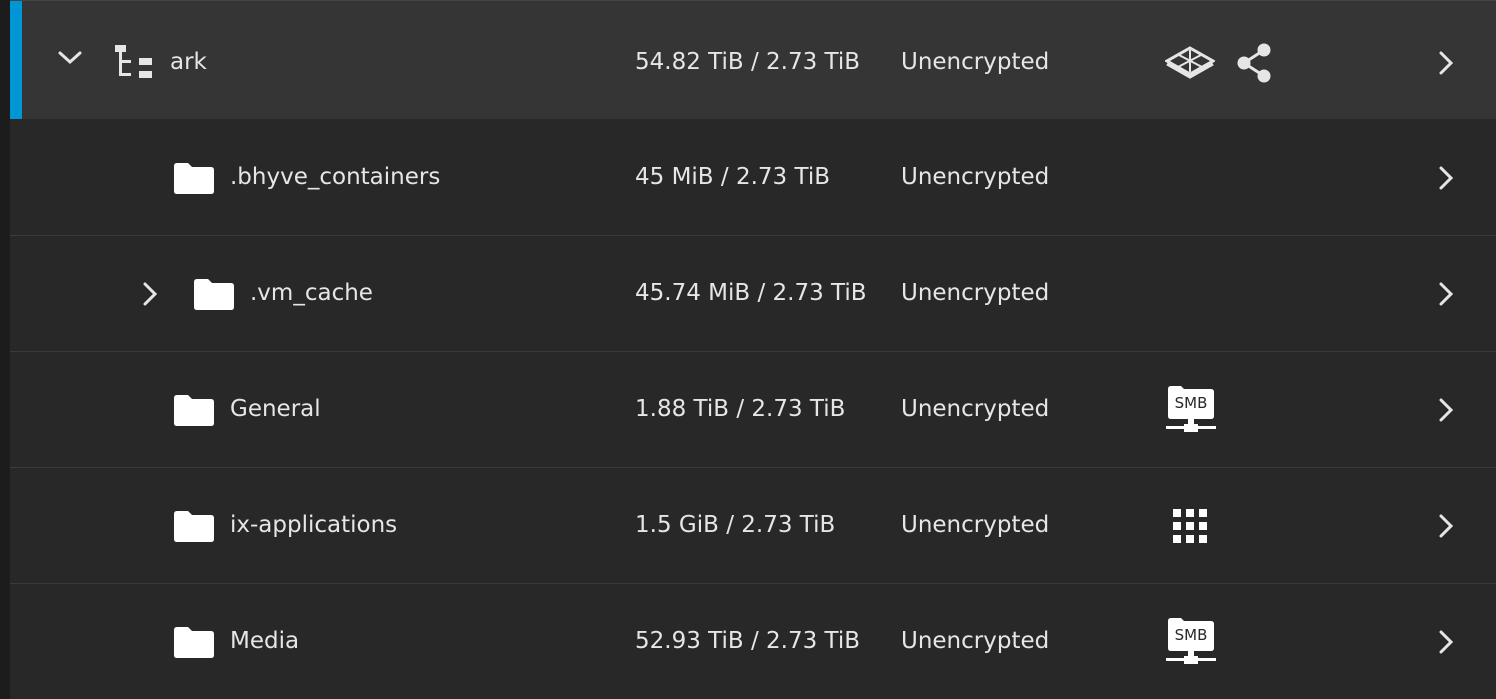 The image size is (1496, 699). I want to click on expand-chevron-icon, so click(150, 294).